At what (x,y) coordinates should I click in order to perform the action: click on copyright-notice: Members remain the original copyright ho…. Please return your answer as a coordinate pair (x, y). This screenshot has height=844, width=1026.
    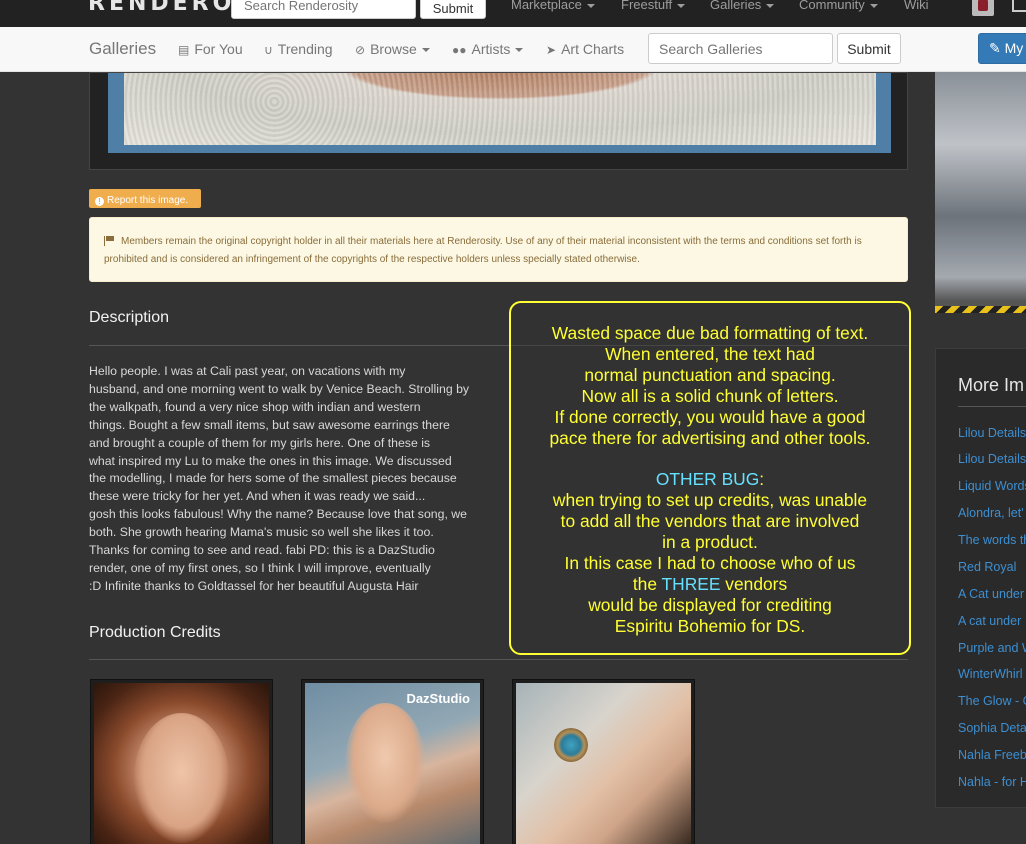
    Looking at the image, I should click on (498, 249).